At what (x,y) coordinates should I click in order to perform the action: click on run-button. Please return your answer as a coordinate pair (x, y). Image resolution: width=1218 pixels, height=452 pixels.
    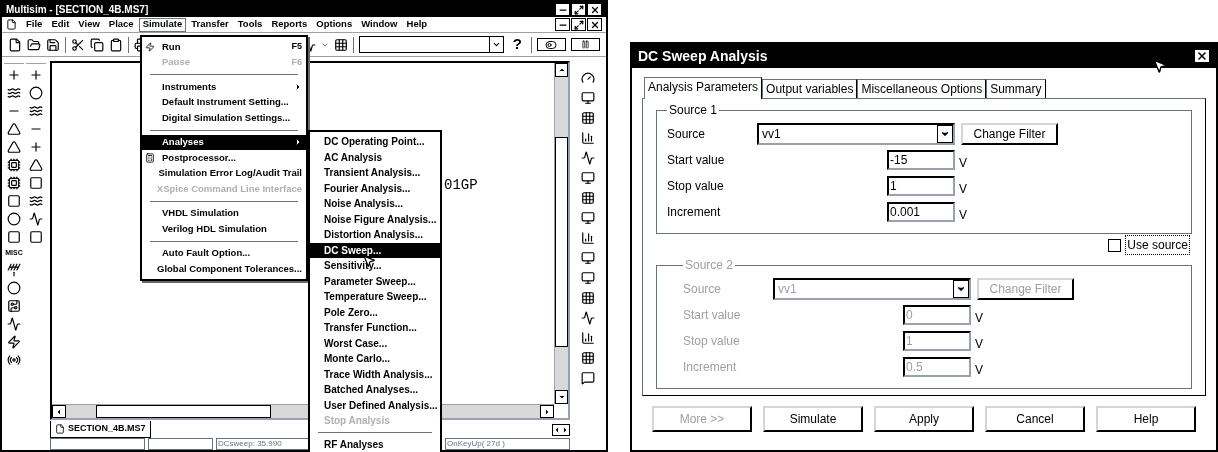
    Looking at the image, I should click on (551, 44).